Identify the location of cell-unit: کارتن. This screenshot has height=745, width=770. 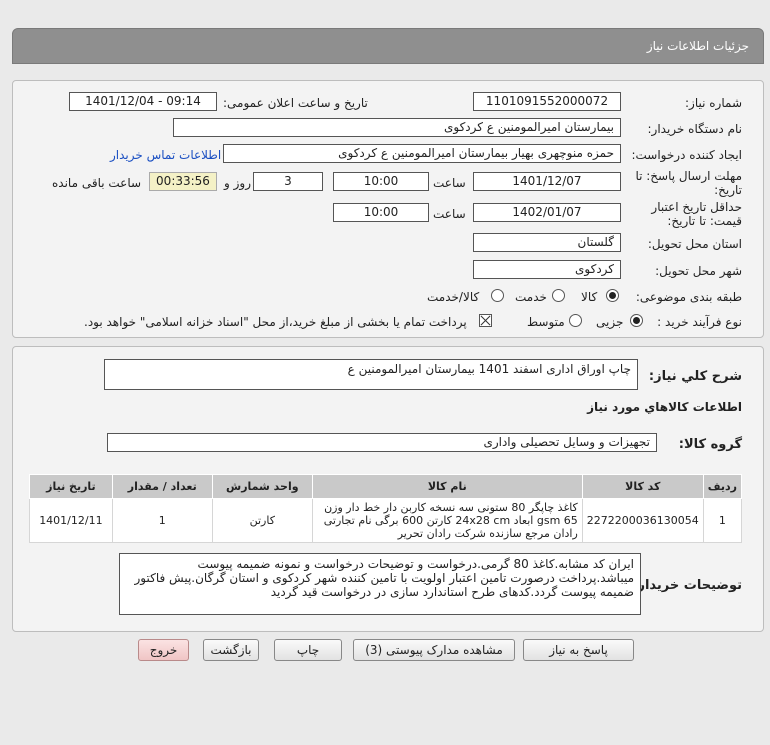
(262, 520).